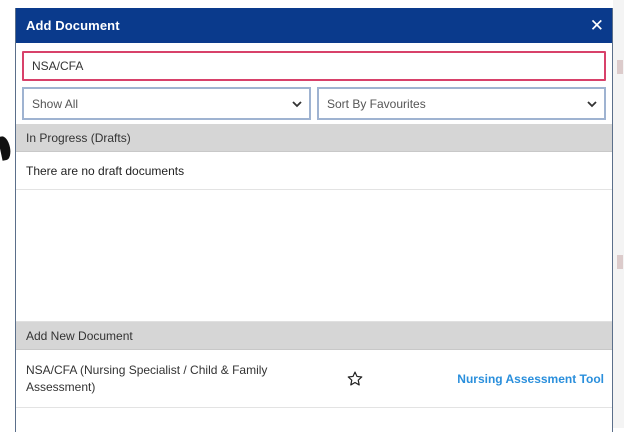 The width and height of the screenshot is (624, 432). What do you see at coordinates (314, 104) in the screenshot?
I see `filter-bar: Show All Sort By Favourites` at bounding box center [314, 104].